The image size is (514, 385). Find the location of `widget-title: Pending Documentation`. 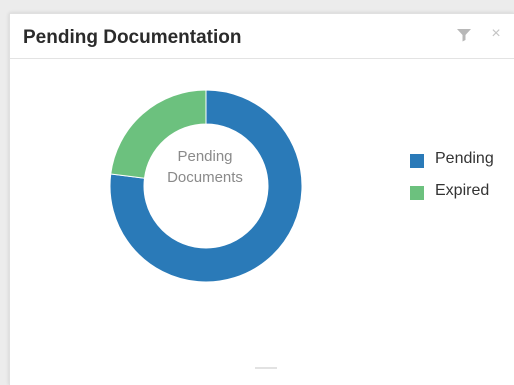

widget-title: Pending Documentation is located at coordinates (132, 37).